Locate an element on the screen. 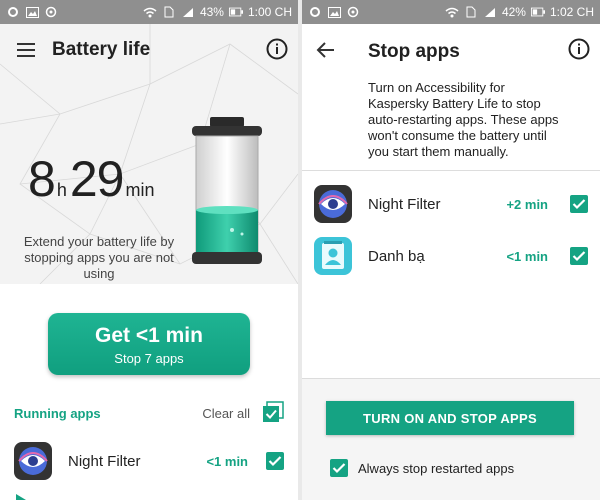  status-bar: 42% 1:02 CH is located at coordinates (451, 12).